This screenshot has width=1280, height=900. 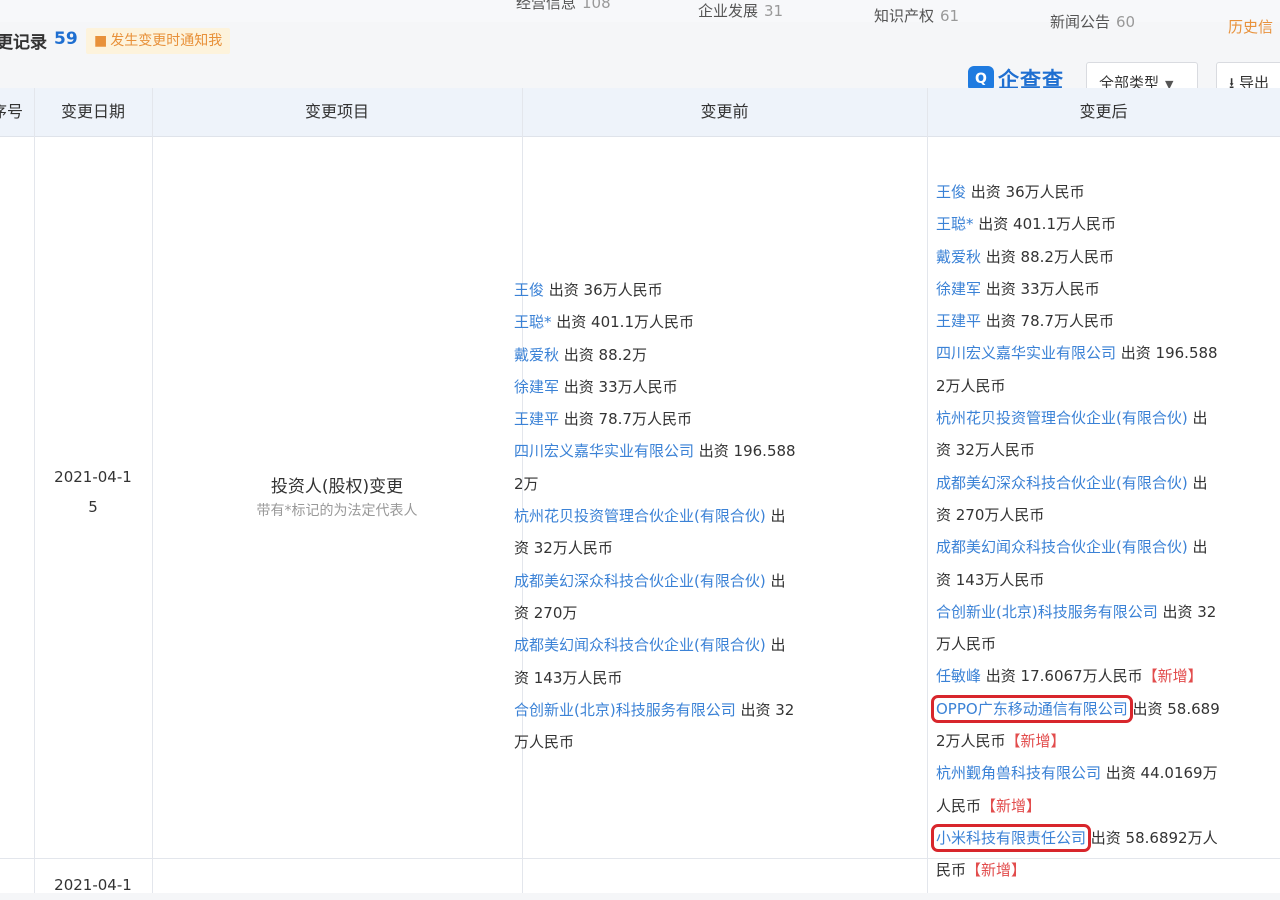 What do you see at coordinates (1047, 256) in the screenshot?
I see `investment-amount: 出资 88.2万人民币` at bounding box center [1047, 256].